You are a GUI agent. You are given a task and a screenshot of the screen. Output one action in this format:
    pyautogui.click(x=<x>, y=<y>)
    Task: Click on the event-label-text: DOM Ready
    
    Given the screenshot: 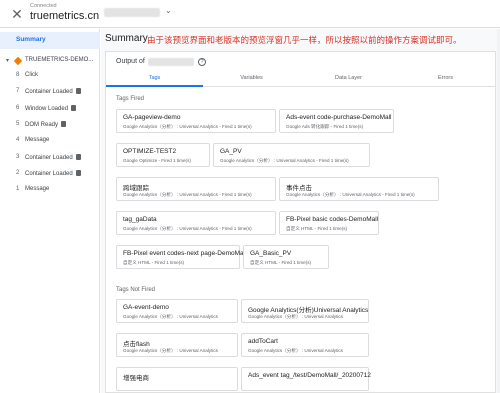 What is the action you would take?
    pyautogui.click(x=42, y=124)
    